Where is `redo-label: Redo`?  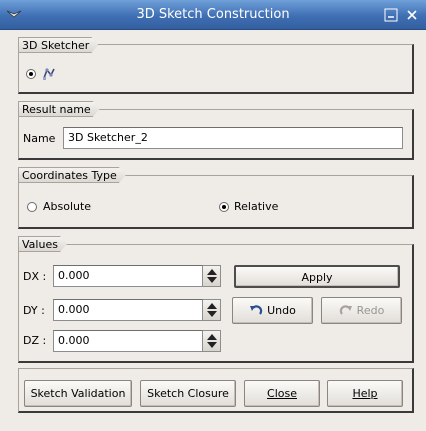
redo-label: Redo is located at coordinates (370, 310).